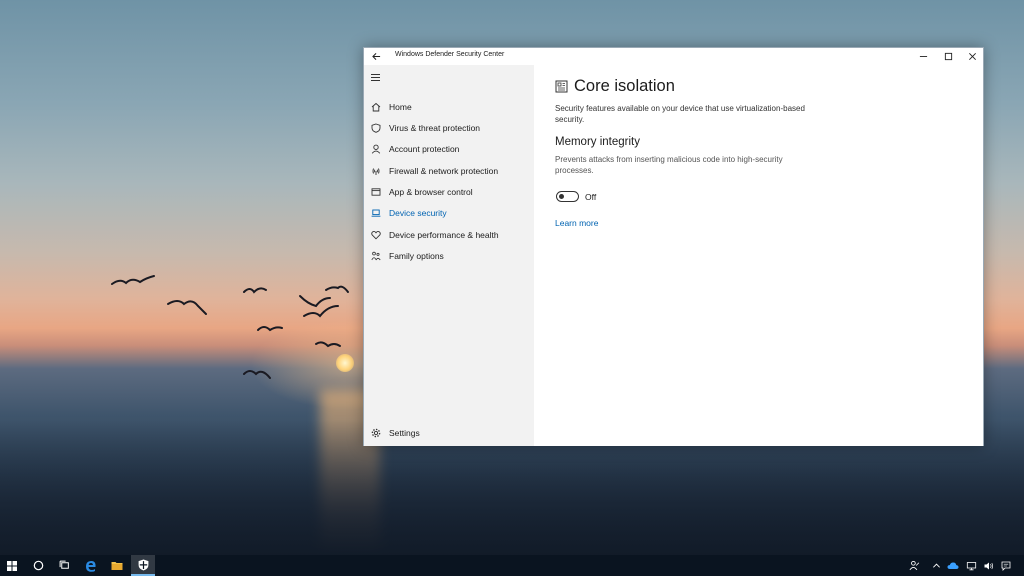 This screenshot has width=1024, height=576. I want to click on window-title: Windows Defender Security Center, so click(450, 54).